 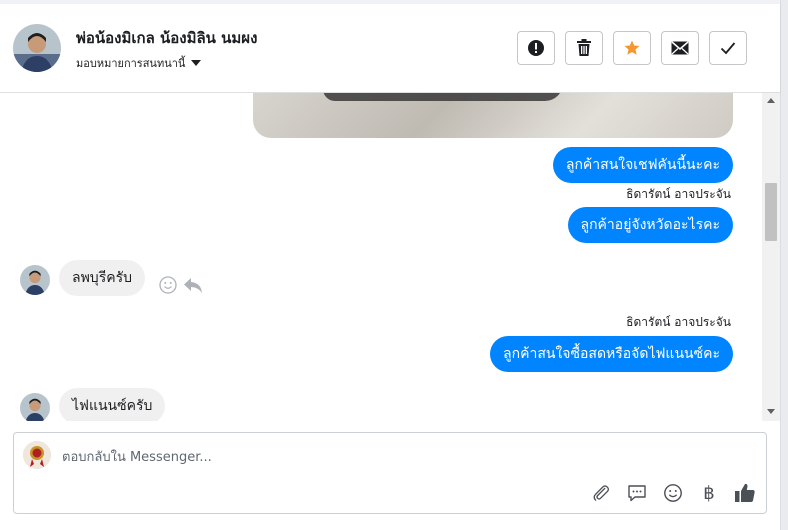 What do you see at coordinates (37, 455) in the screenshot?
I see `page-avatar` at bounding box center [37, 455].